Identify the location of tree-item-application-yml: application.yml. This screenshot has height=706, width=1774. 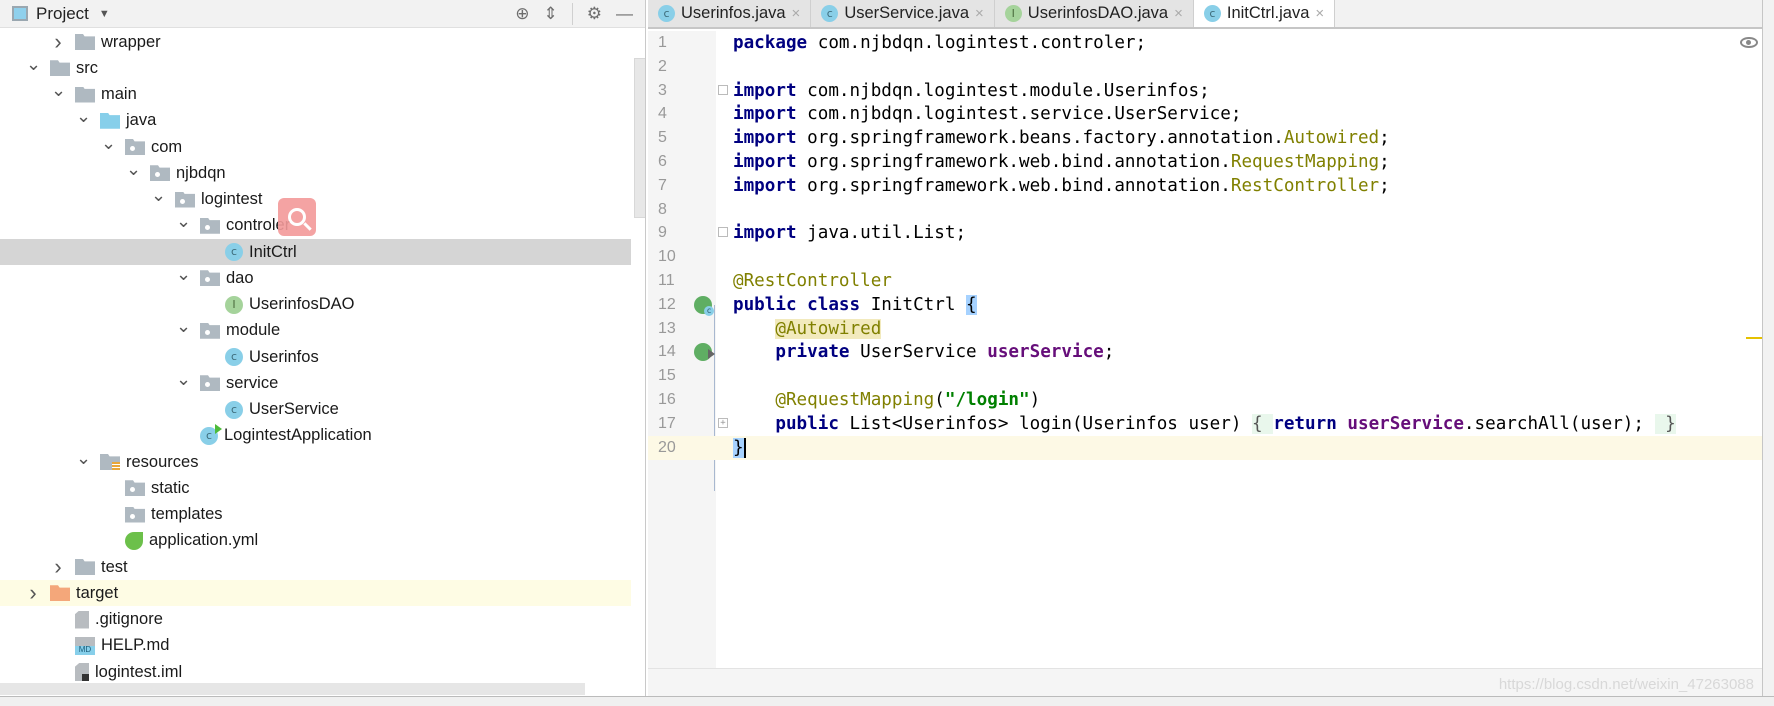
(315, 541).